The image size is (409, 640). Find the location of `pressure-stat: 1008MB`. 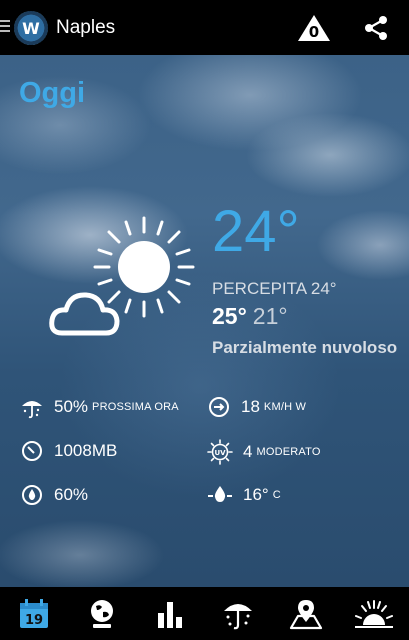

pressure-stat: 1008MB is located at coordinates (68, 451).